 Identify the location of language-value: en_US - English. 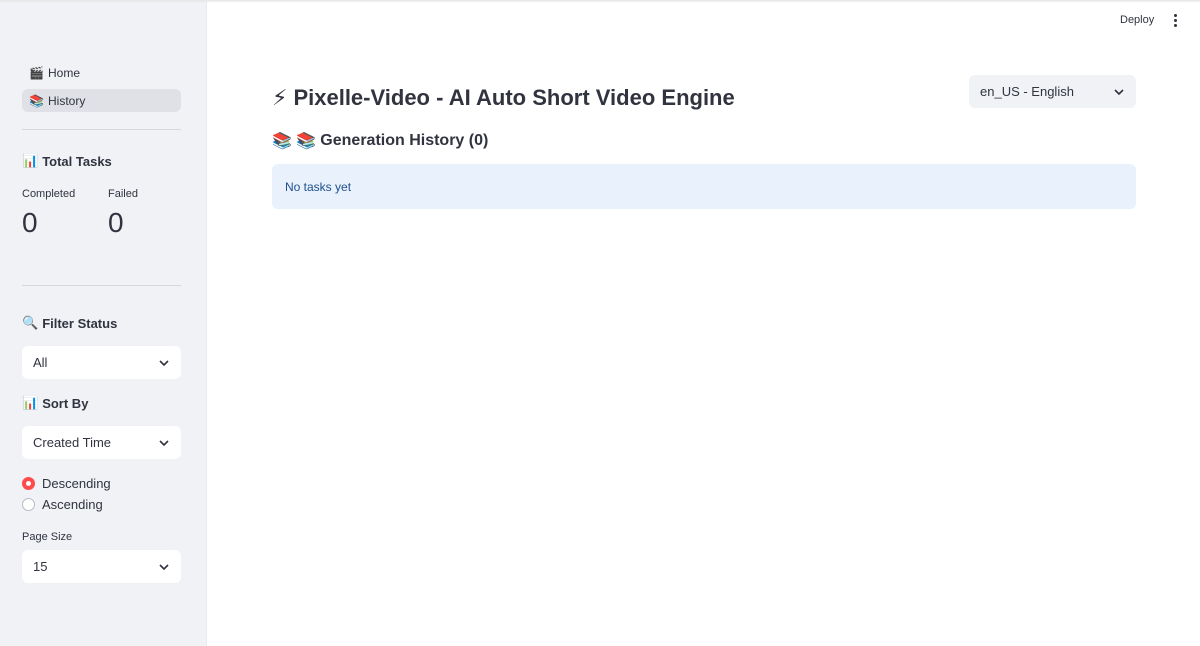
(1027, 91).